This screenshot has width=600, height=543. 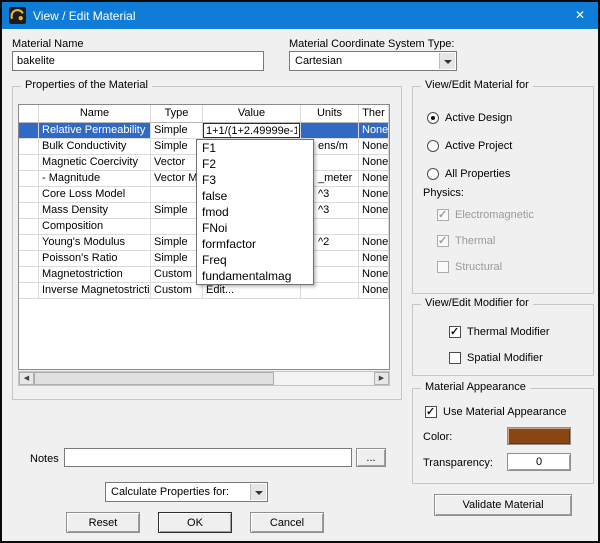 I want to click on checkbox-label: Structural, so click(x=479, y=267).